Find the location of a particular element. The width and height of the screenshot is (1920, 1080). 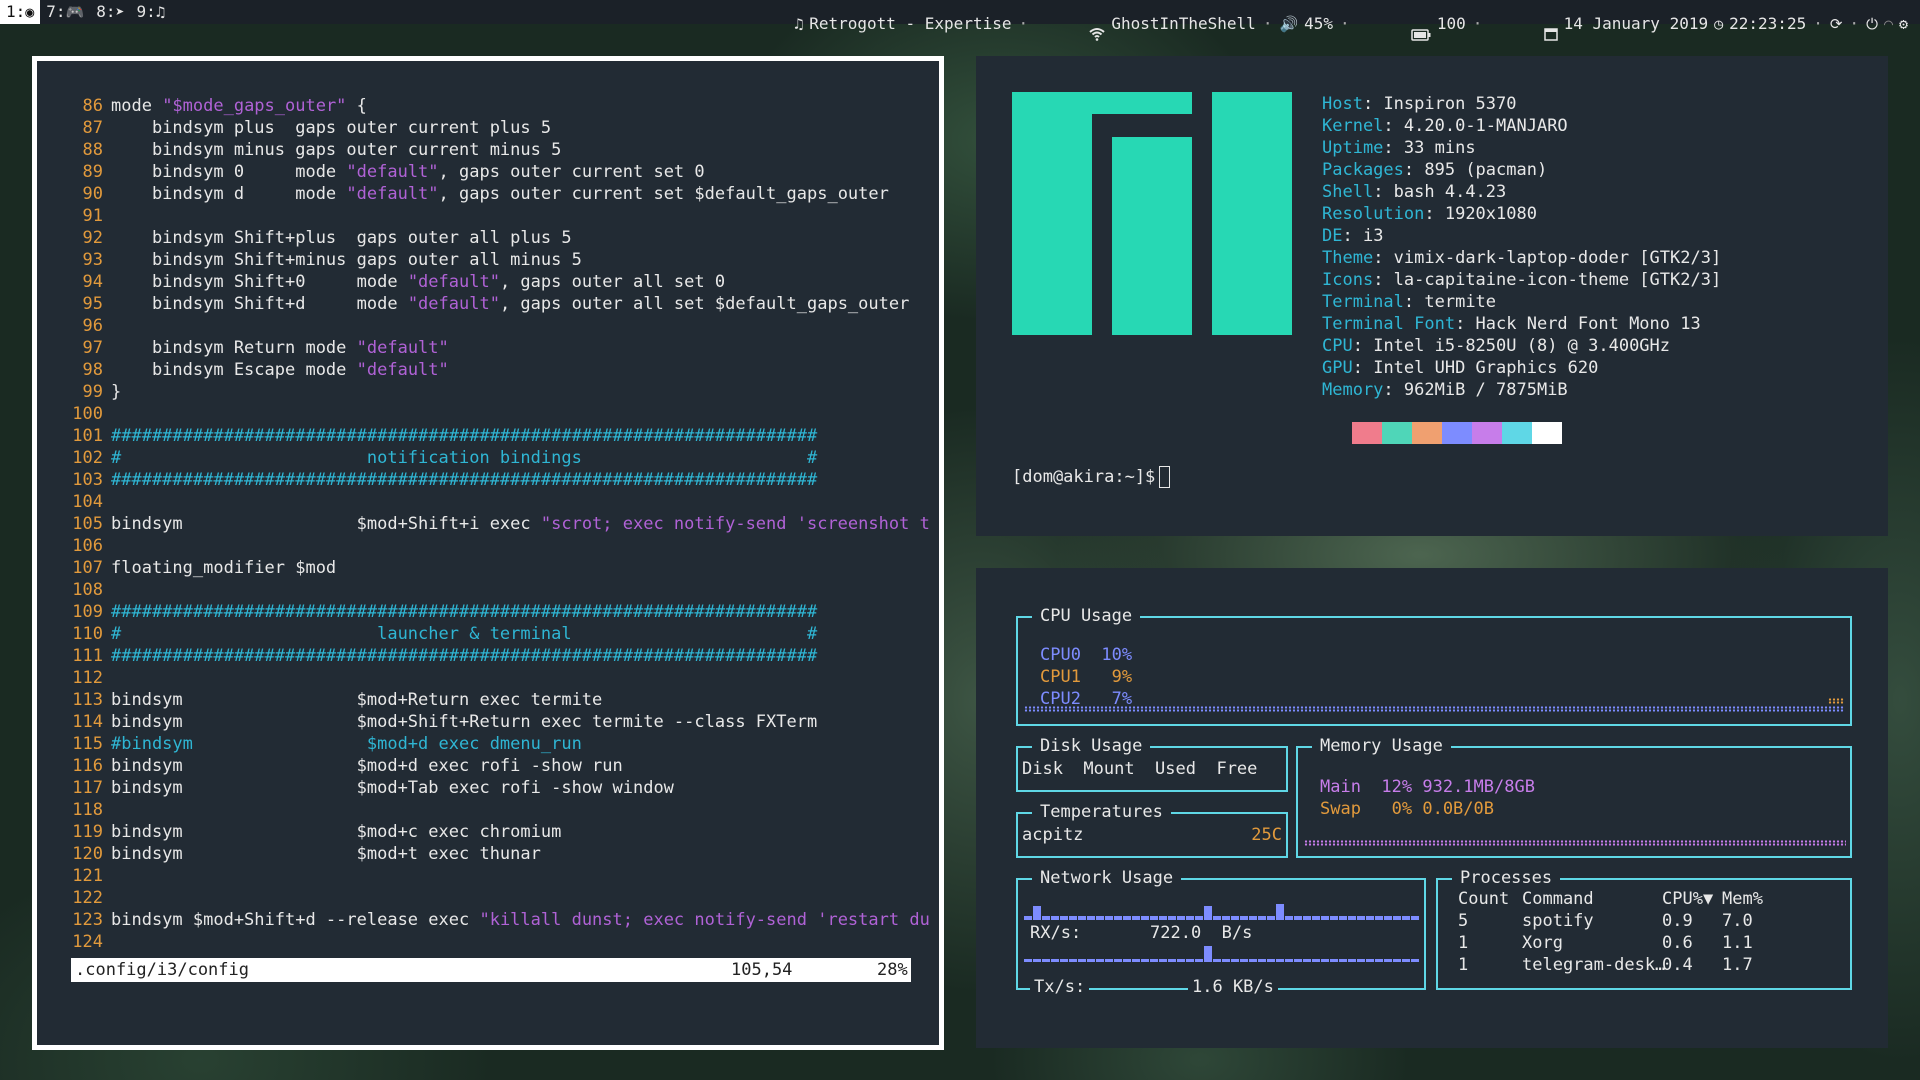

date-status: 14 January 2019 ◷ 22:23:25 is located at coordinates (1647, 24).